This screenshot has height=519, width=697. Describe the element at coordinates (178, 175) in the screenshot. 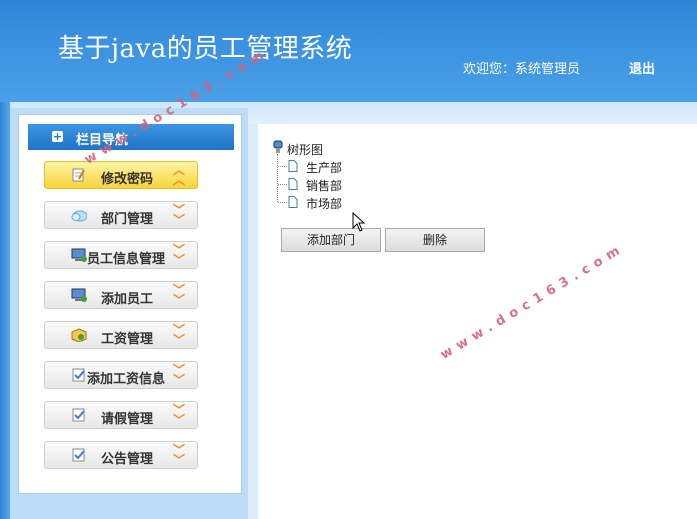

I see `chevron-up-icon: ︿ ︿` at that location.